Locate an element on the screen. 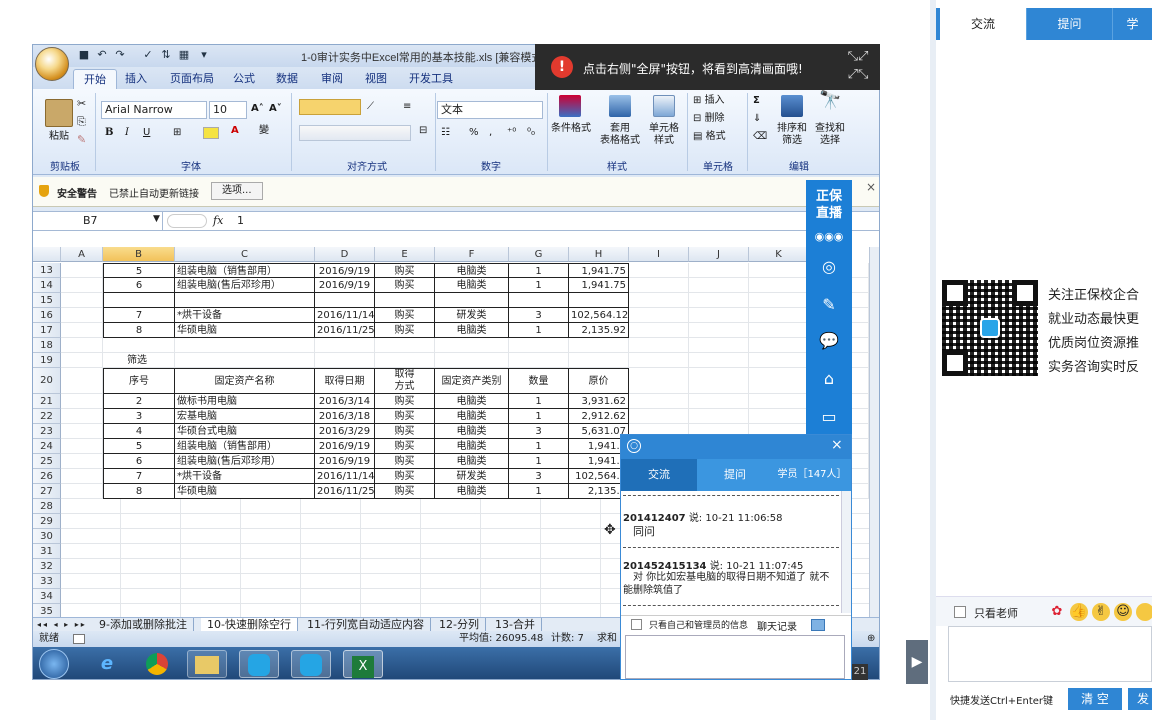 Image resolution: width=1152 pixels, height=720 pixels. cell: 3 is located at coordinates (539, 315).